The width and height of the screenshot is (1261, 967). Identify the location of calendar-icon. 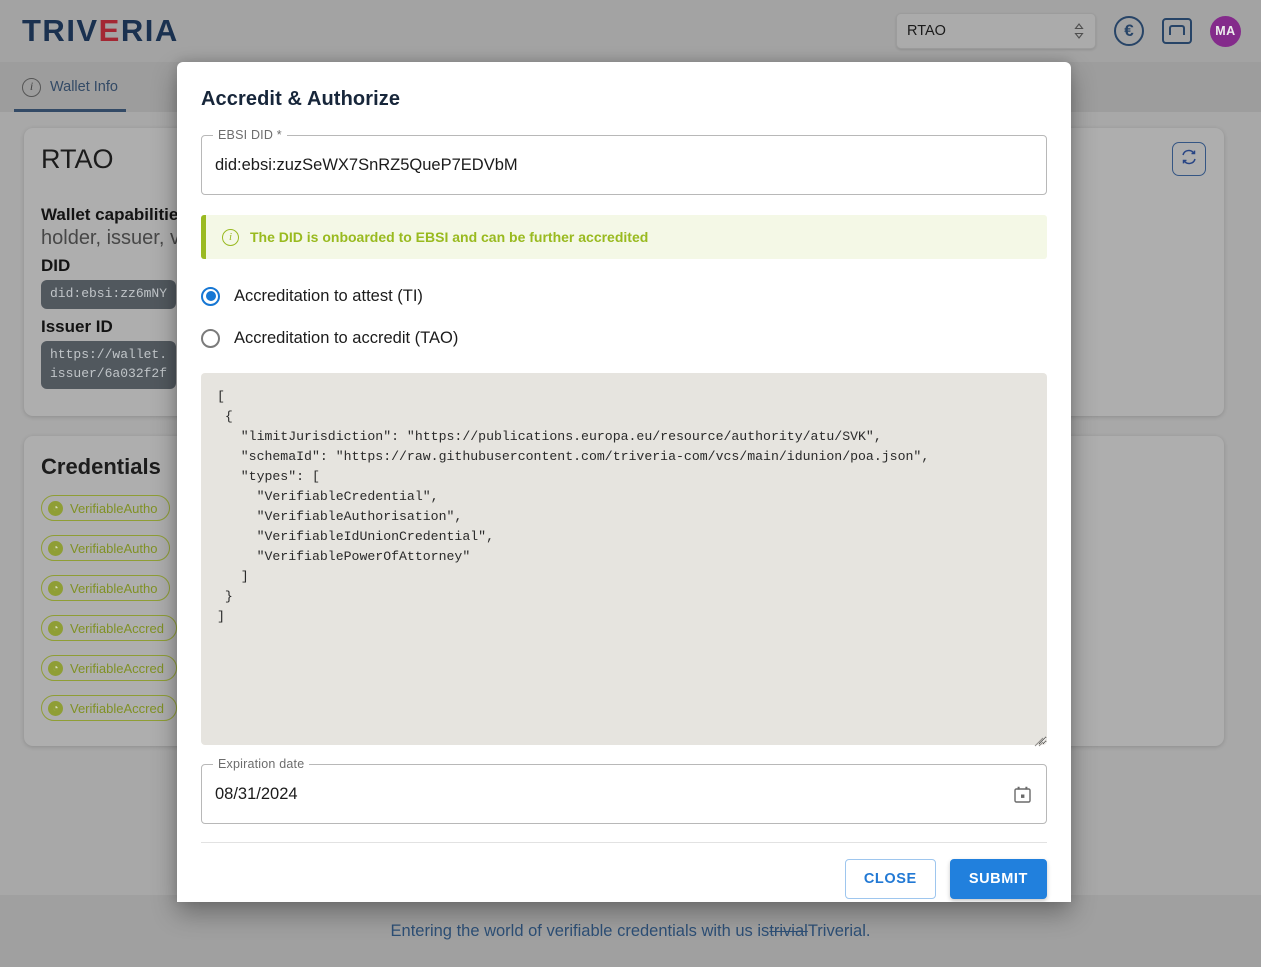
(1022, 794).